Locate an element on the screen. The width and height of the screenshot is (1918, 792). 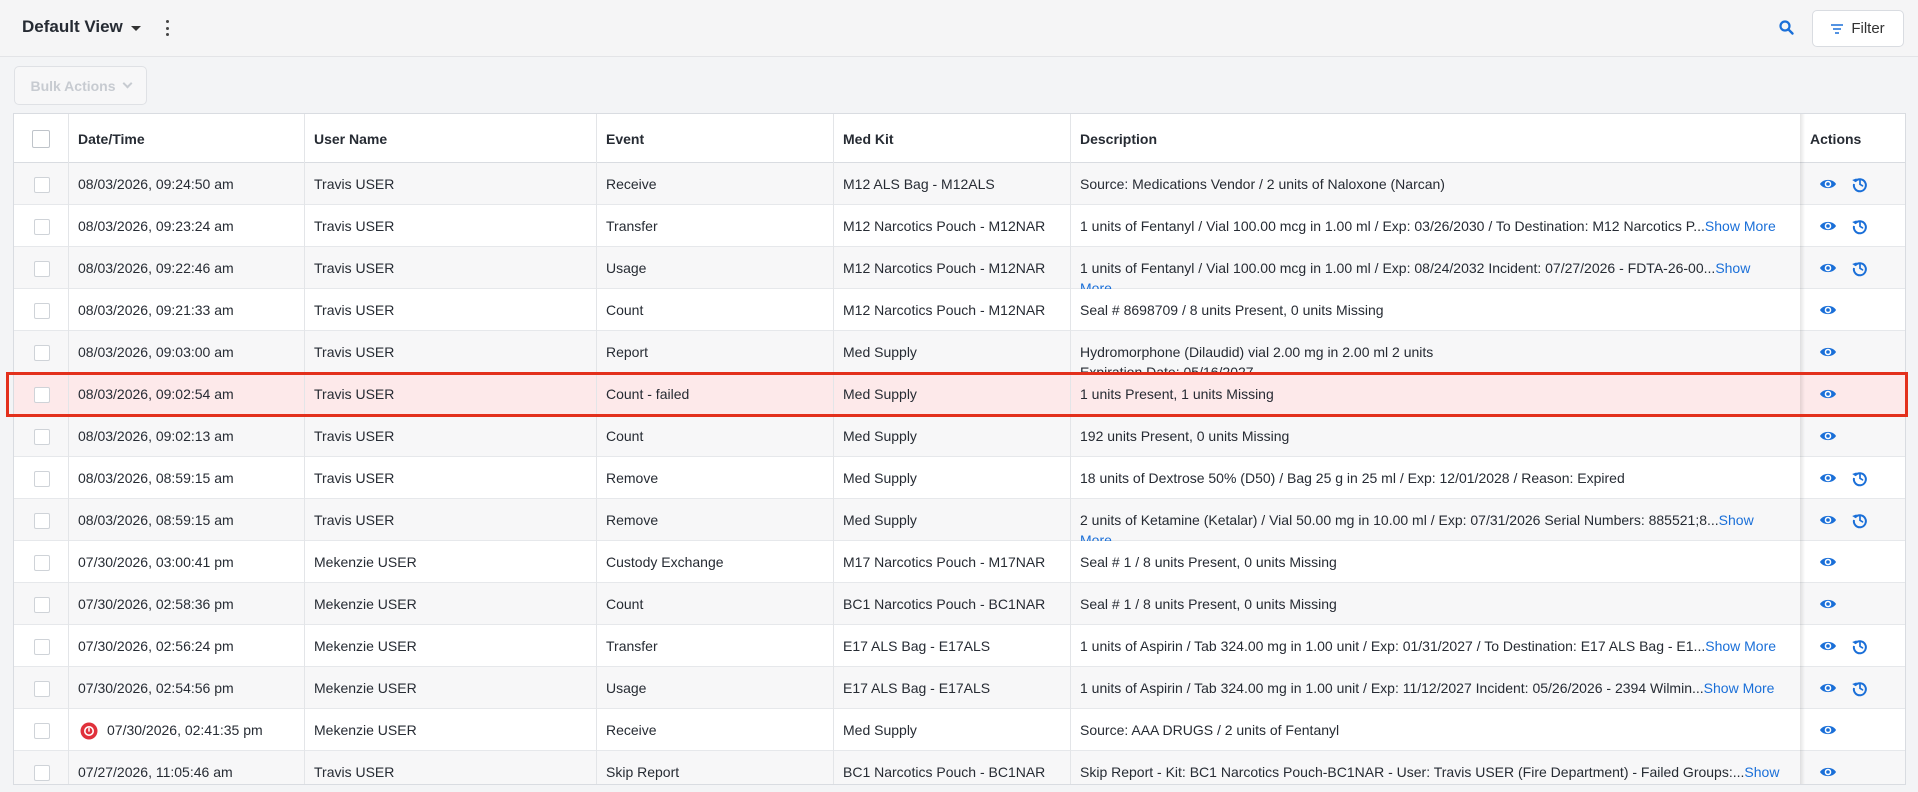
view-selector: Default View is located at coordinates (81, 27).